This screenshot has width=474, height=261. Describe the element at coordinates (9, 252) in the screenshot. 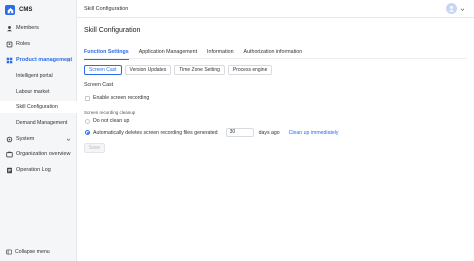

I see `collapse-icon` at that location.